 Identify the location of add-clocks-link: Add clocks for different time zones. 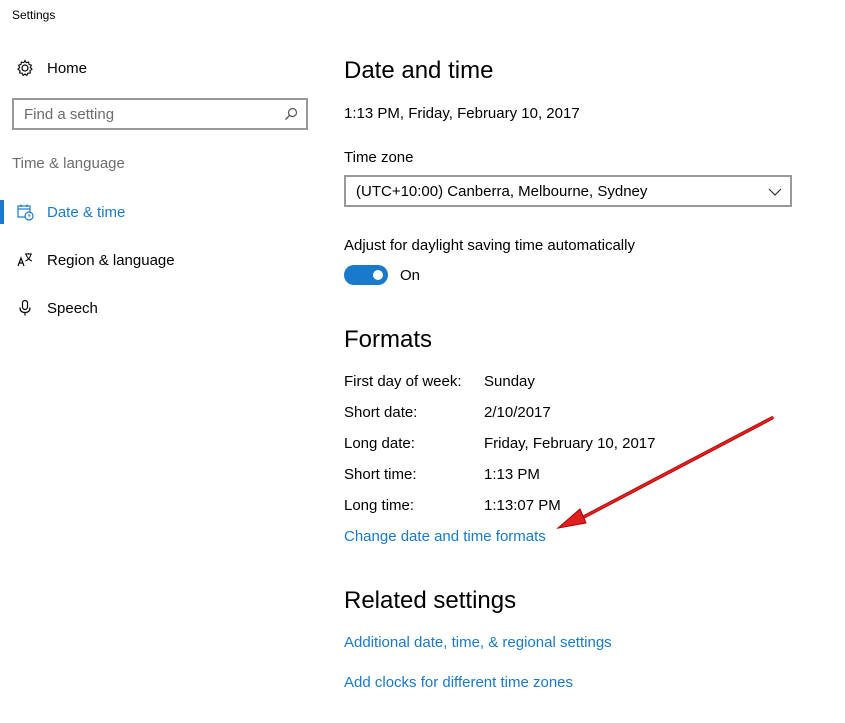
(458, 682).